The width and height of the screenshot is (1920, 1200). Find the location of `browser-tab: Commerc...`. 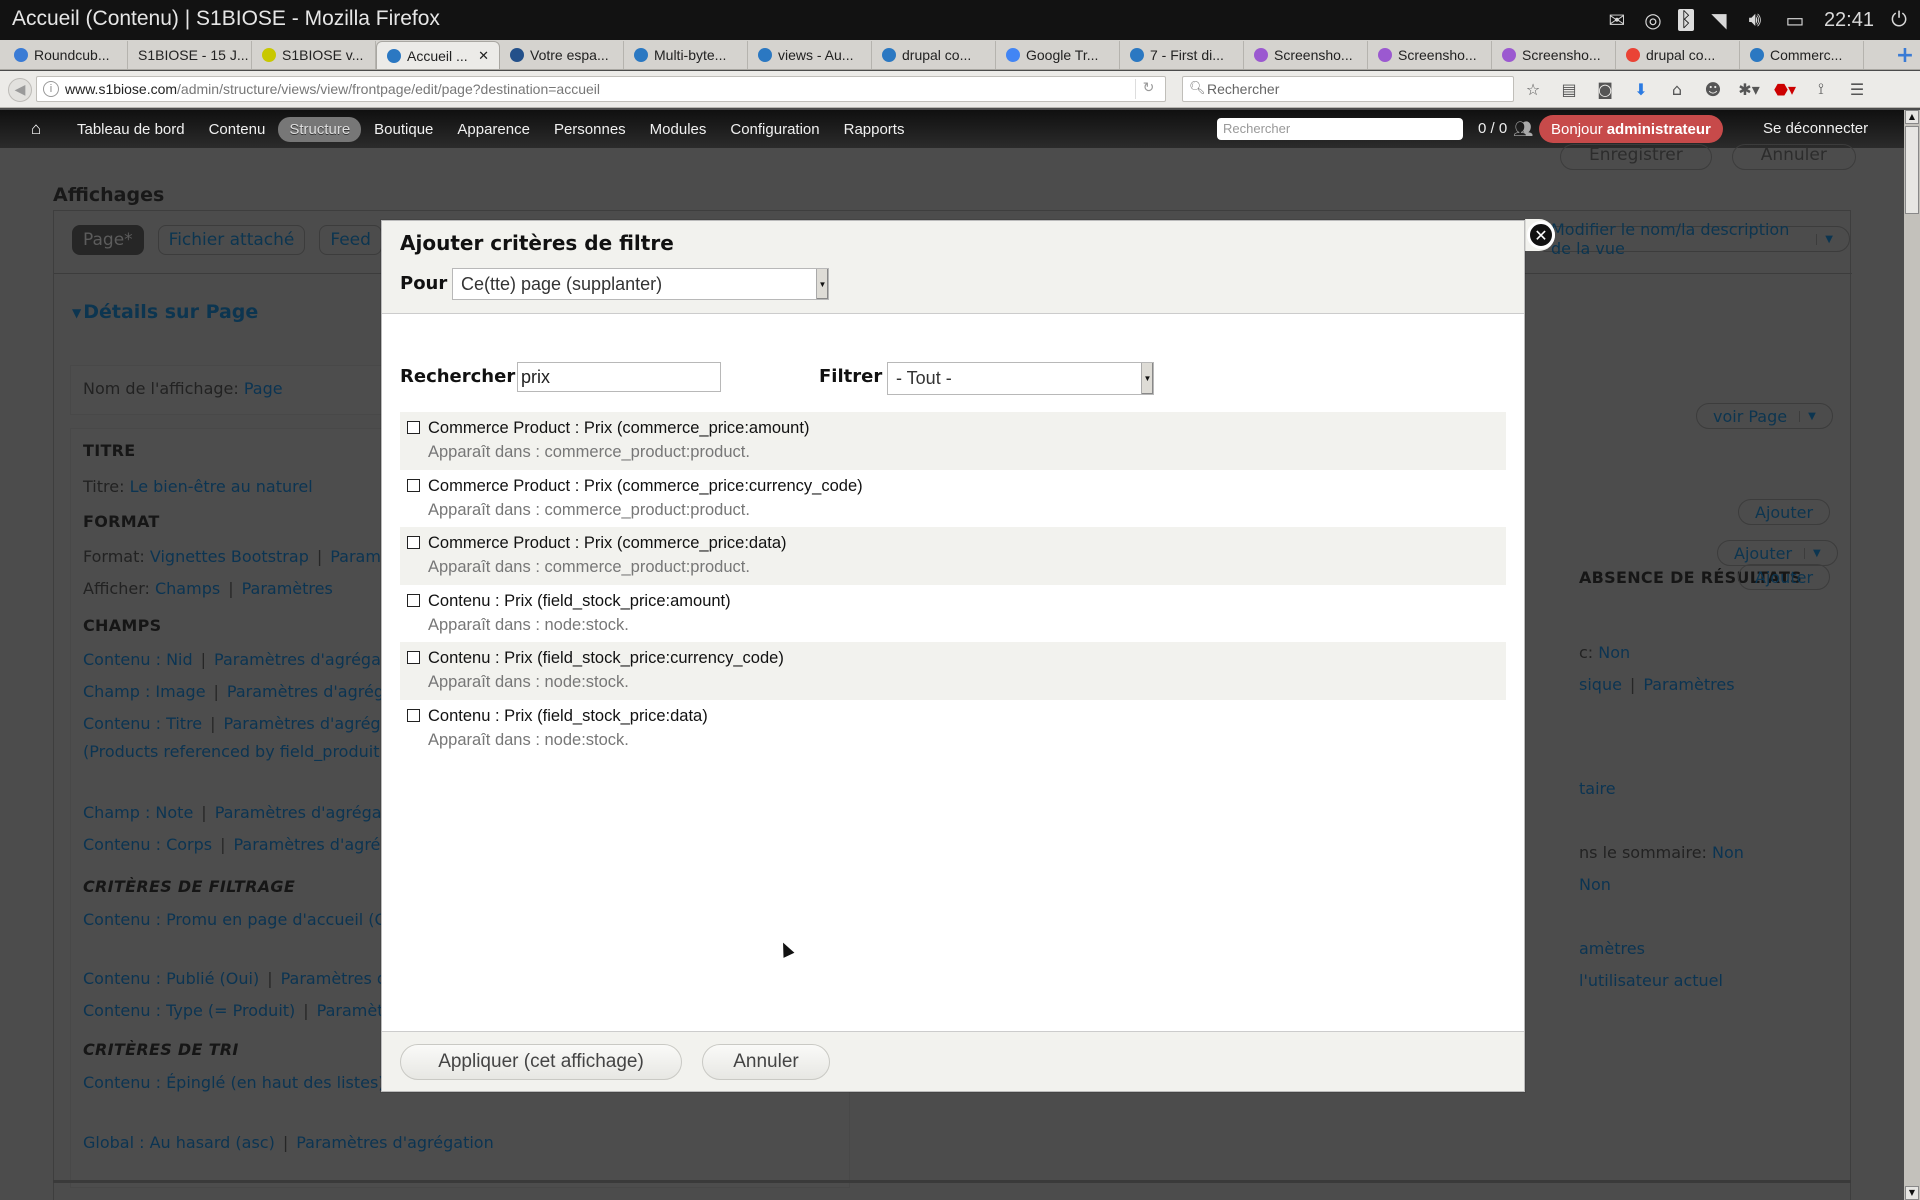

browser-tab: Commerc... is located at coordinates (1802, 55).